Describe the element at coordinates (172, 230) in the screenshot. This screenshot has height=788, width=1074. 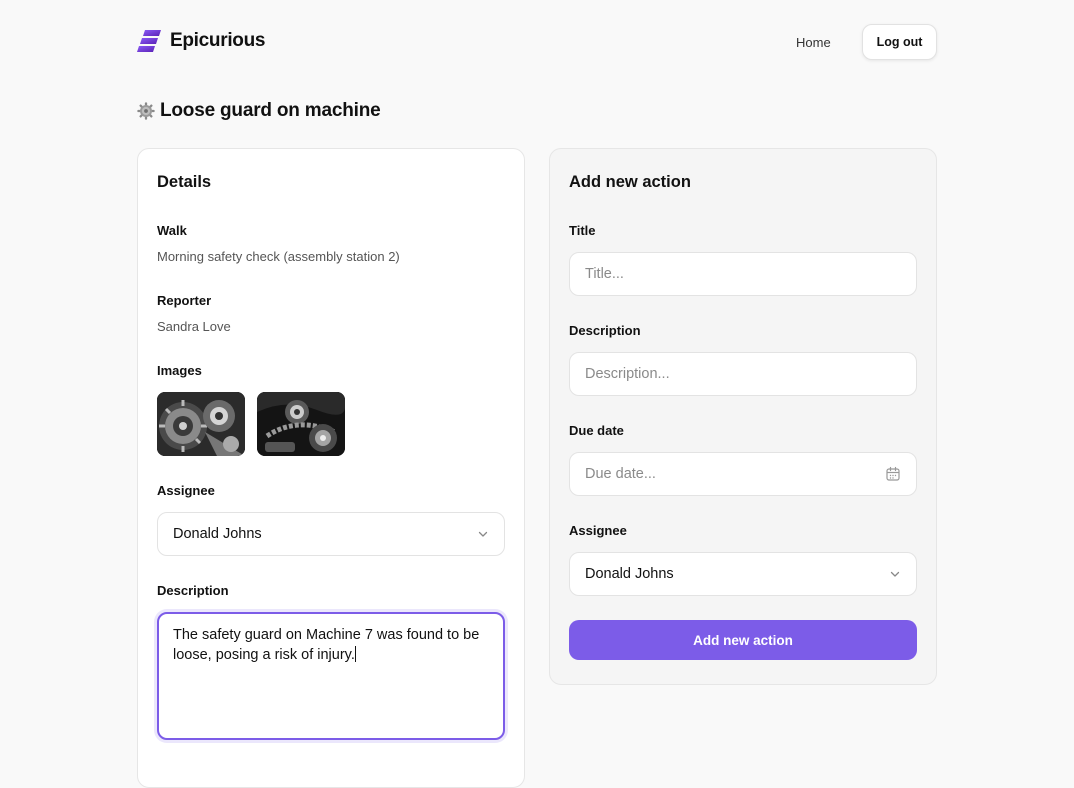
I see `walk-label: Walk` at that location.